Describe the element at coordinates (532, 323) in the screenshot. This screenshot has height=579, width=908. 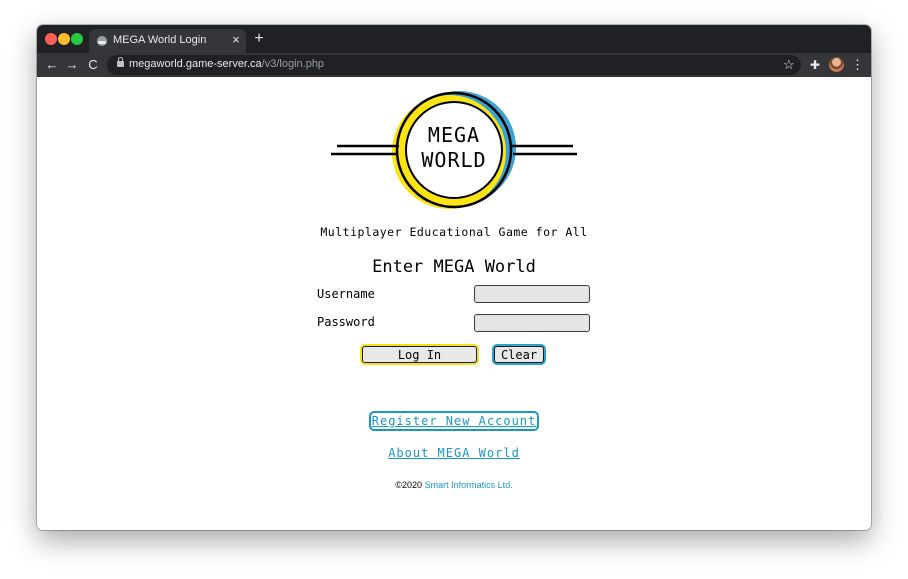
I see `password-input` at that location.